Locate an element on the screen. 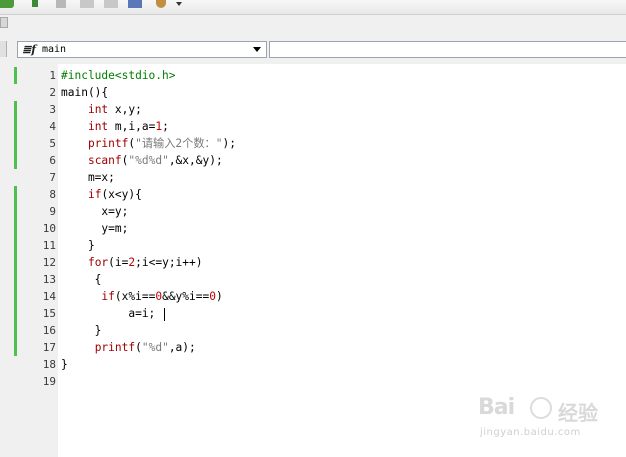 The image size is (626, 457). code-line: #include<stdio.h> is located at coordinates (341, 75).